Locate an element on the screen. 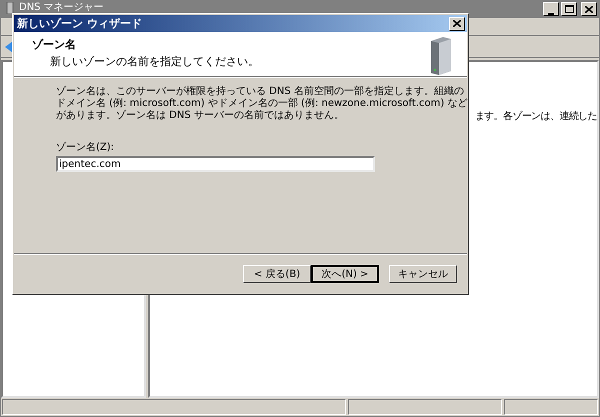  description-text: ゾーン名は、このサーバーが権限を持っている DNS 名前空間の一部を指定します。組織のドメイン名 (例: microsoft.com) やドメイン名の一部 (例: newzone.microsoft.com) などがあります。ゾーン名は DNS サーバーの名前ではありません。 is located at coordinates (262, 104).